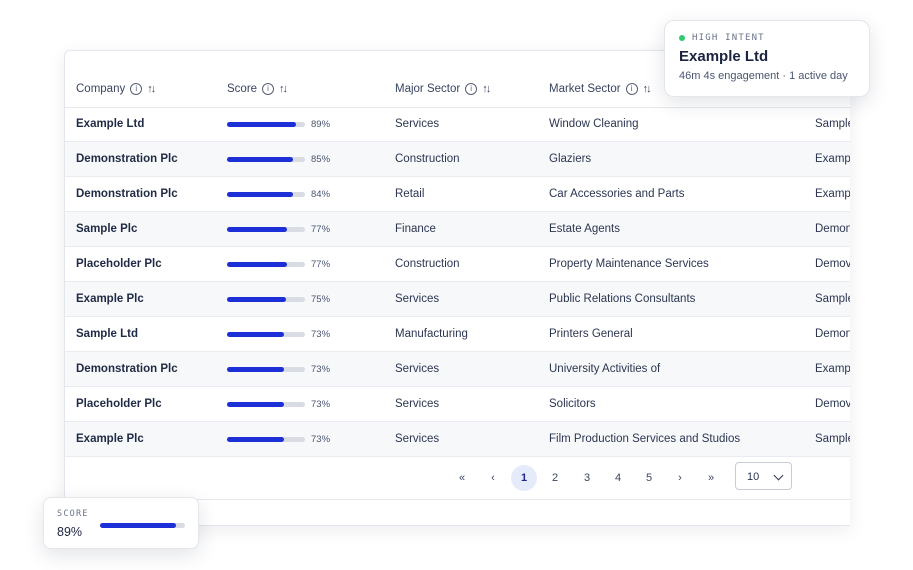 This screenshot has width=913, height=570. I want to click on page-button-5: 5, so click(649, 478).